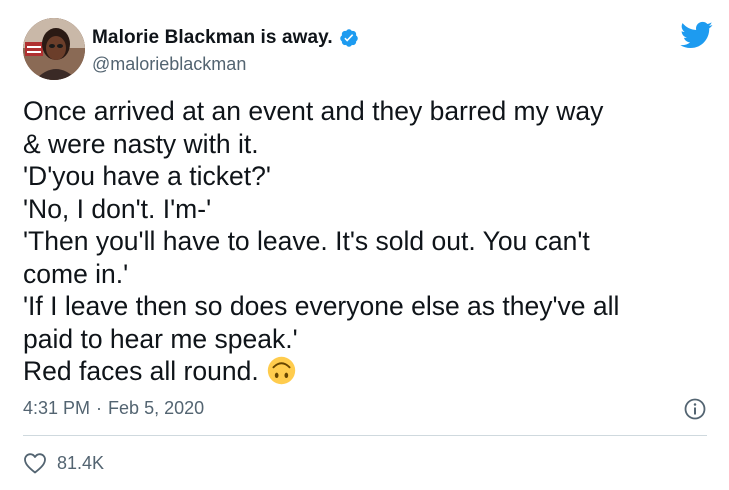  I want to click on avatar-photo, so click(54, 49).